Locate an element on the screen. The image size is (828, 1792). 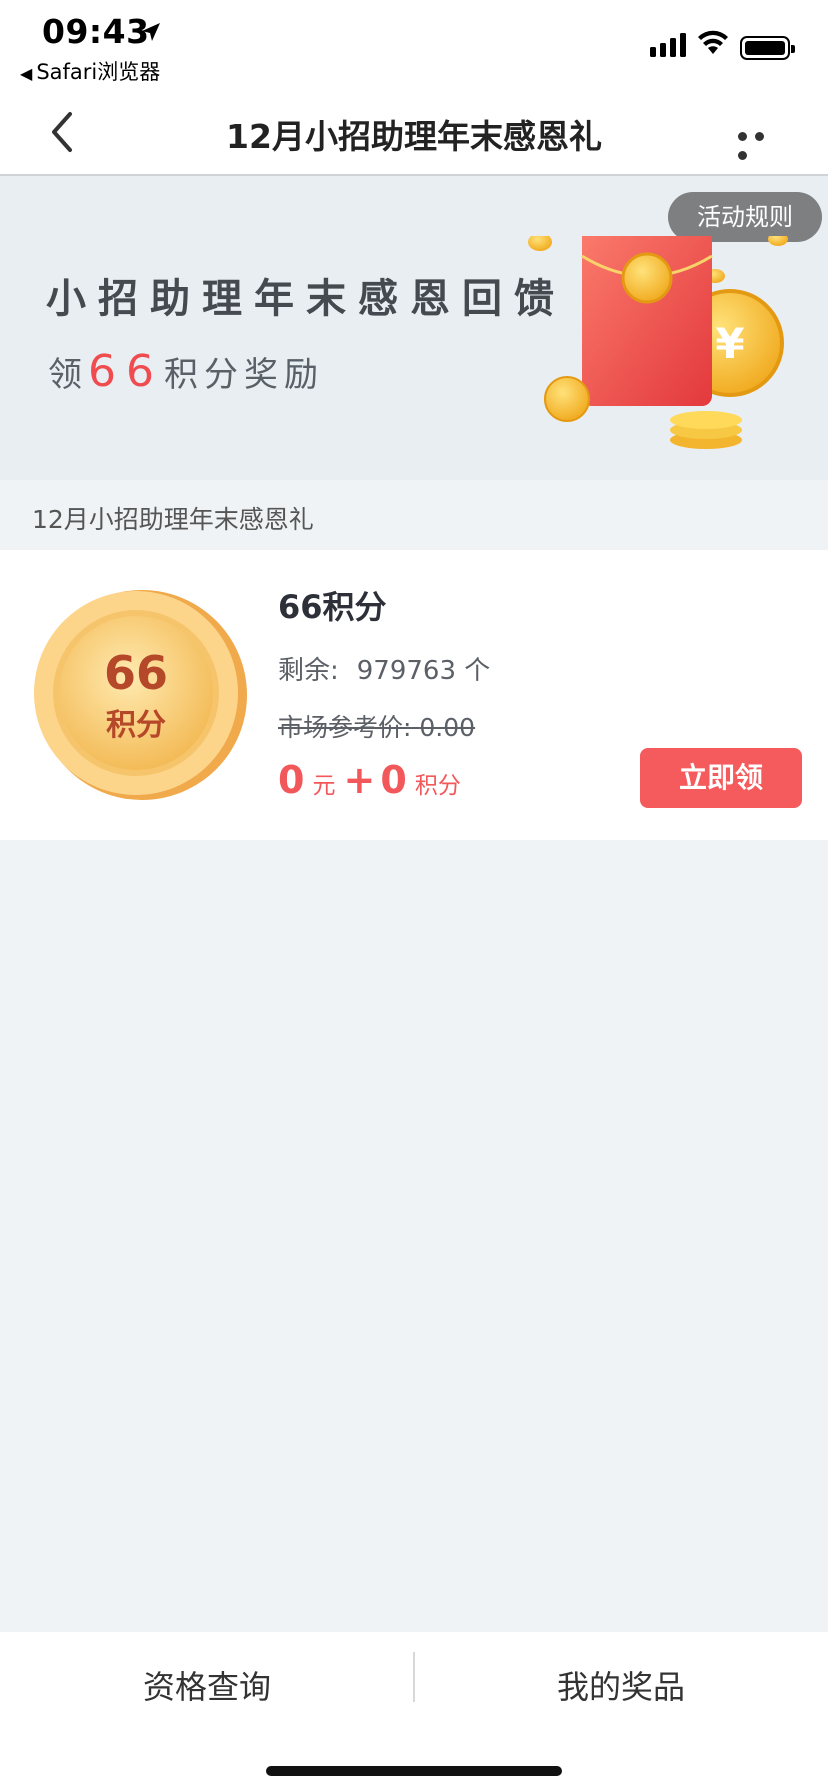
activity-rules-button: 活动规则 is located at coordinates (745, 217).